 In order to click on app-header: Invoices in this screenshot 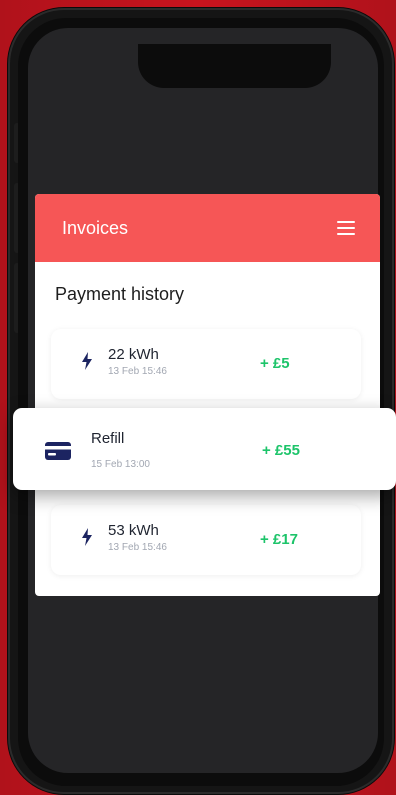, I will do `click(207, 228)`.